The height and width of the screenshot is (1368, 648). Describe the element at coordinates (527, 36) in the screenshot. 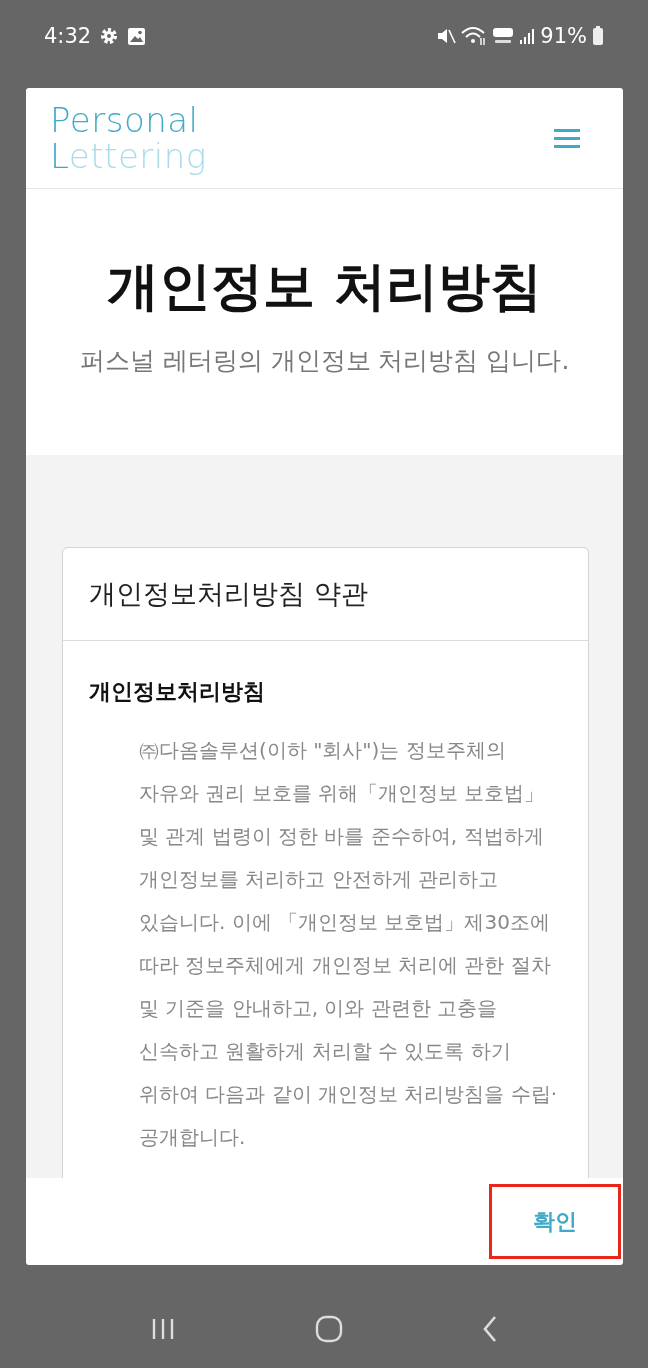

I see `signal-icon` at that location.